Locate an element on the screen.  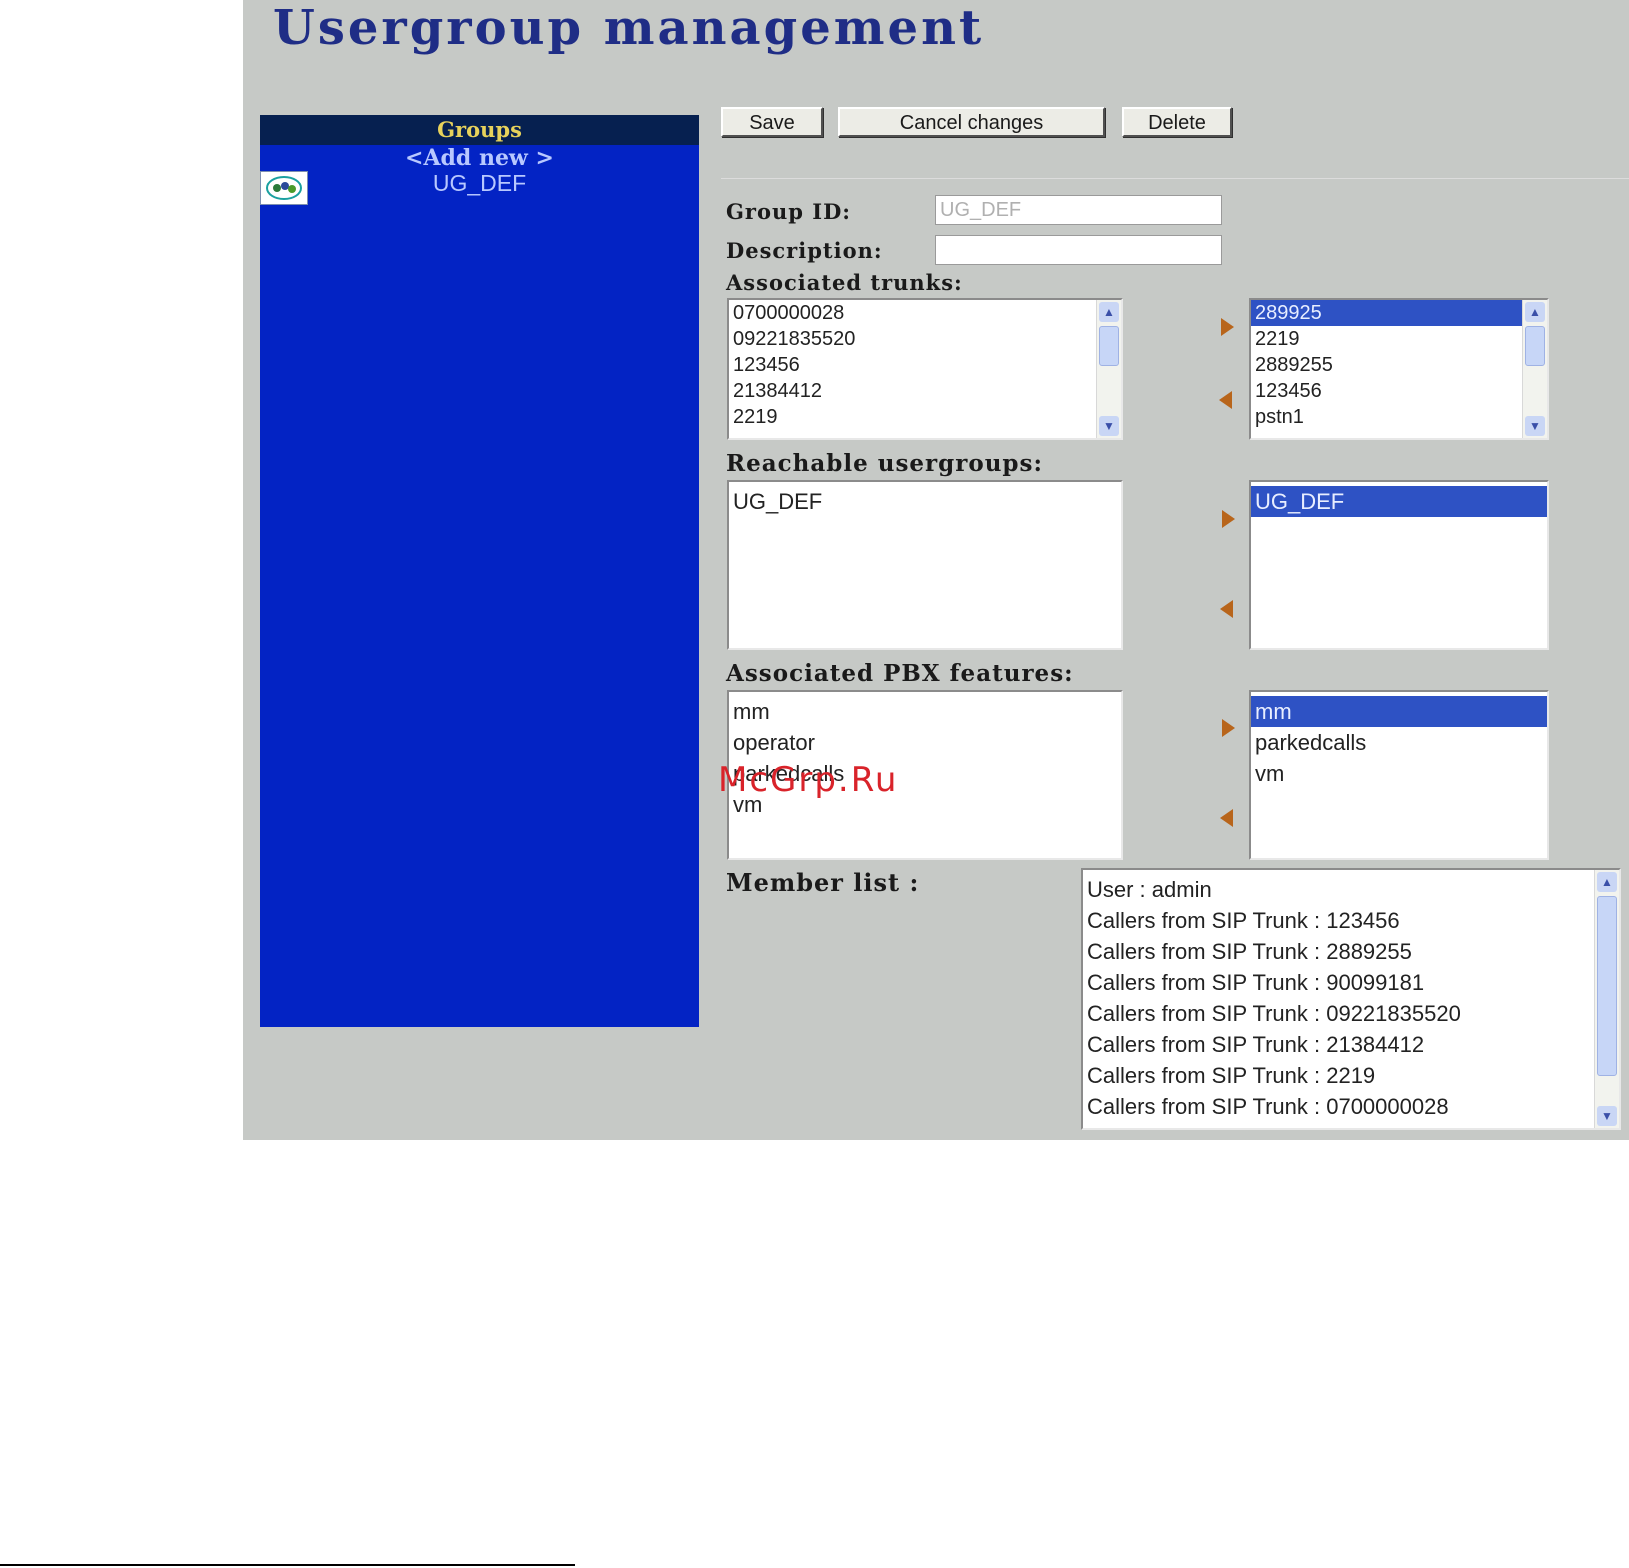
add-new-group-link: <Add new > is located at coordinates (479, 158).